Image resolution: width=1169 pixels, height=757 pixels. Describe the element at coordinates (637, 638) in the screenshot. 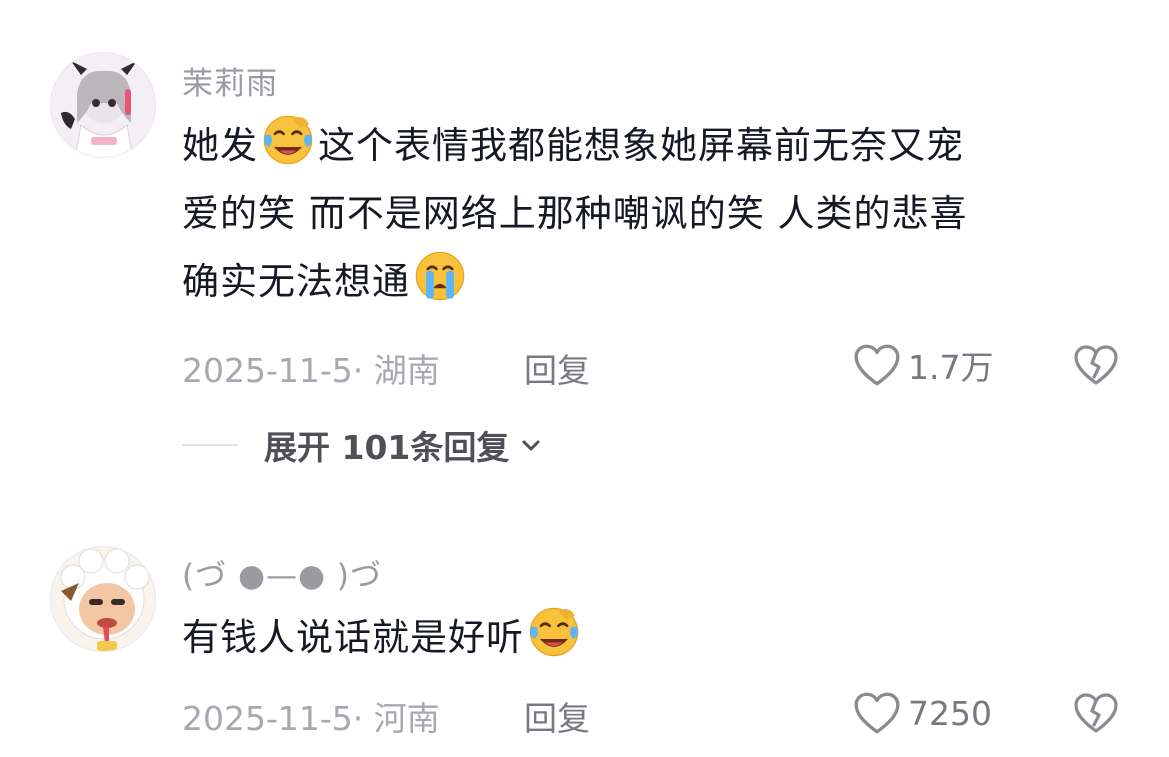

I see `comment-text: 有钱人说话就是好听` at that location.